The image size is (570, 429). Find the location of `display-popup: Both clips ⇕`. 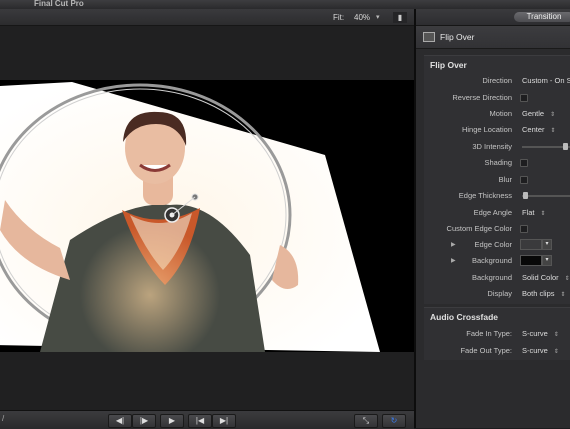

display-popup: Both clips ⇕ is located at coordinates (544, 293).